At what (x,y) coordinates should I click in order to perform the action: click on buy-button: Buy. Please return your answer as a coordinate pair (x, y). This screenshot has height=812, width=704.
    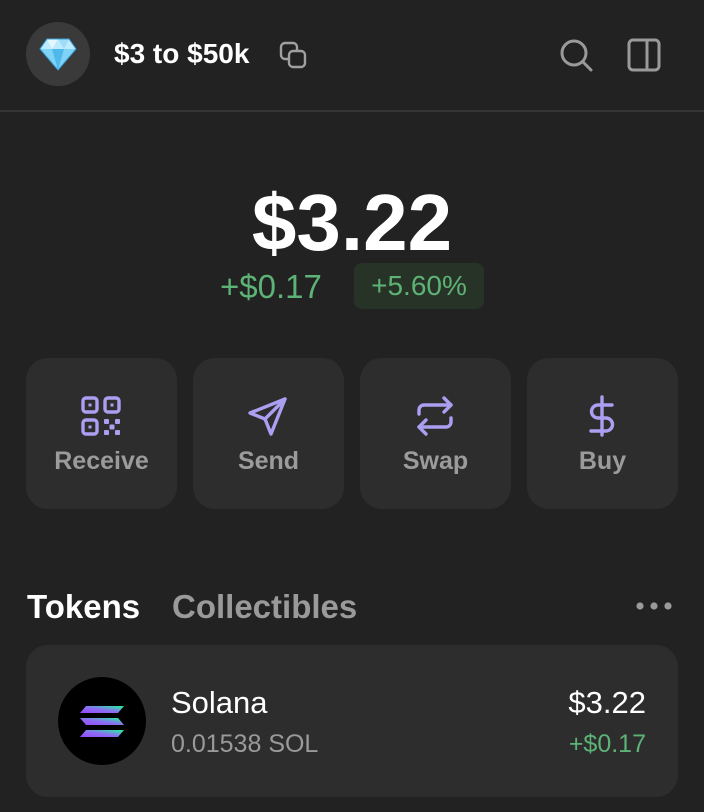
    Looking at the image, I should click on (602, 433).